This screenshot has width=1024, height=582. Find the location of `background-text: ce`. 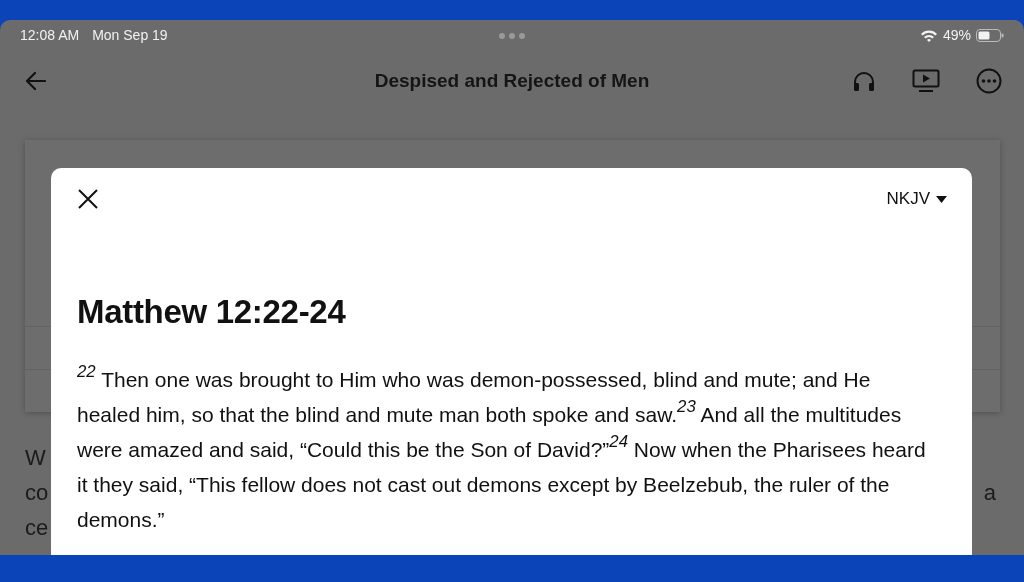

background-text: ce is located at coordinates (37, 528).